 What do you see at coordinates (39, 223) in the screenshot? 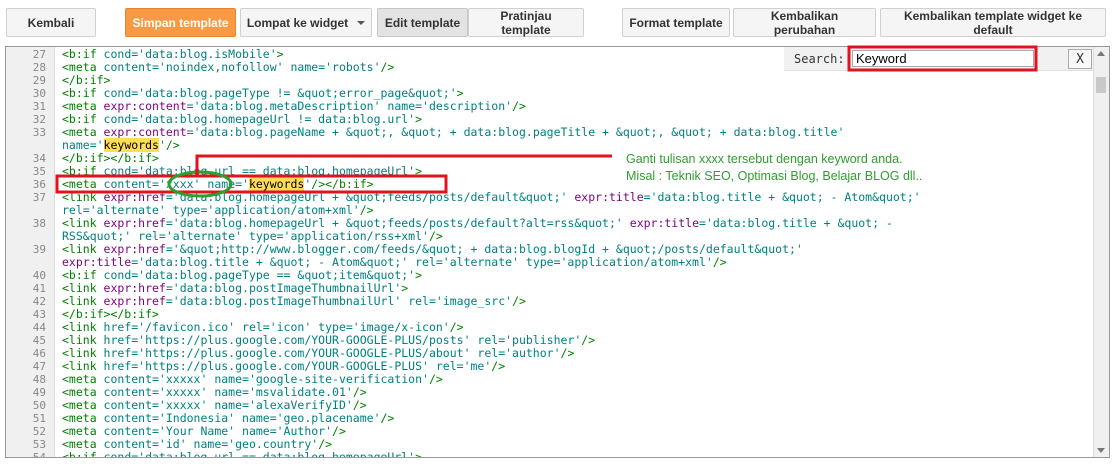
I see `line-number: 38` at bounding box center [39, 223].